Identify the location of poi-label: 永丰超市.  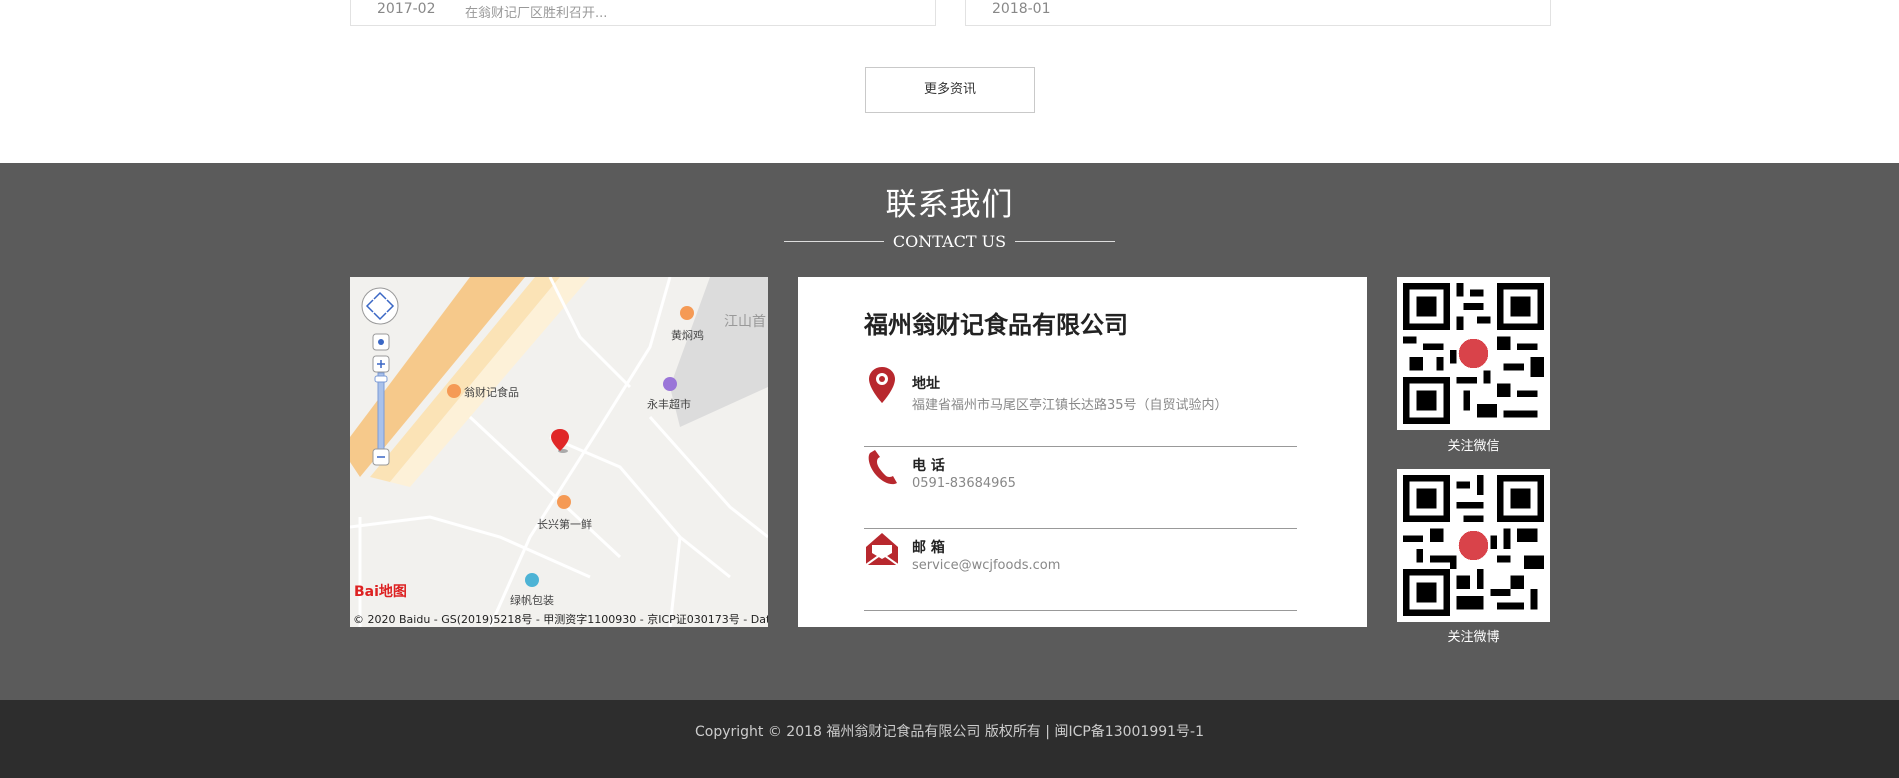
(669, 404).